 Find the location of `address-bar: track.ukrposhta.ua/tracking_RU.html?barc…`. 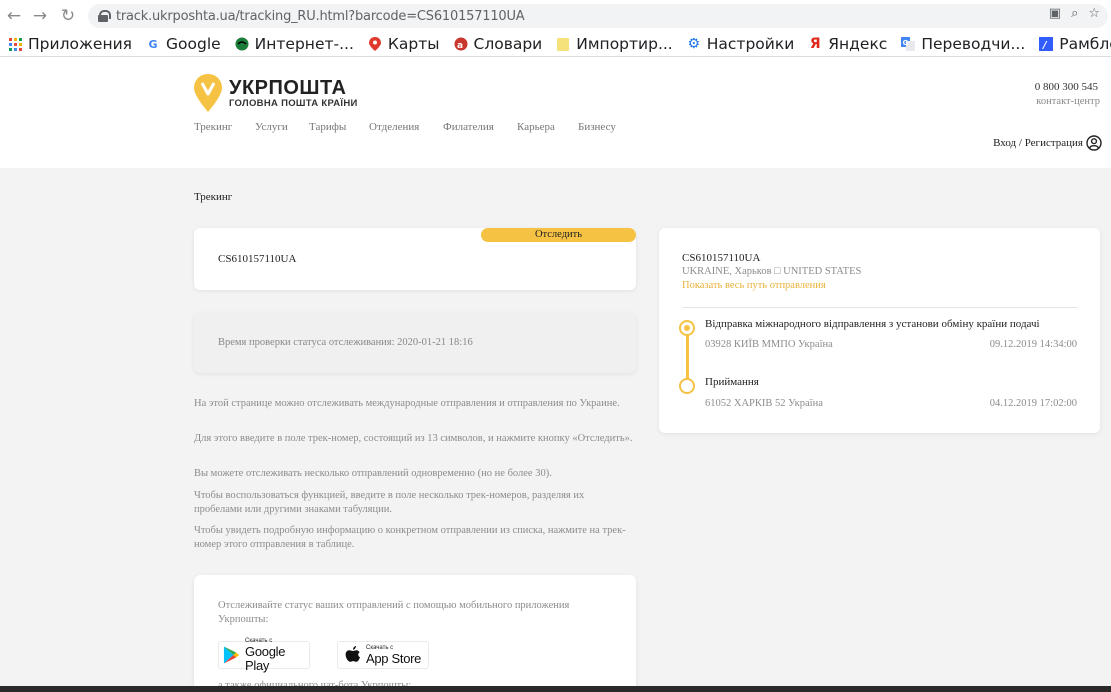

address-bar: track.ukrposhta.ua/tracking_RU.html?barc… is located at coordinates (598, 16).